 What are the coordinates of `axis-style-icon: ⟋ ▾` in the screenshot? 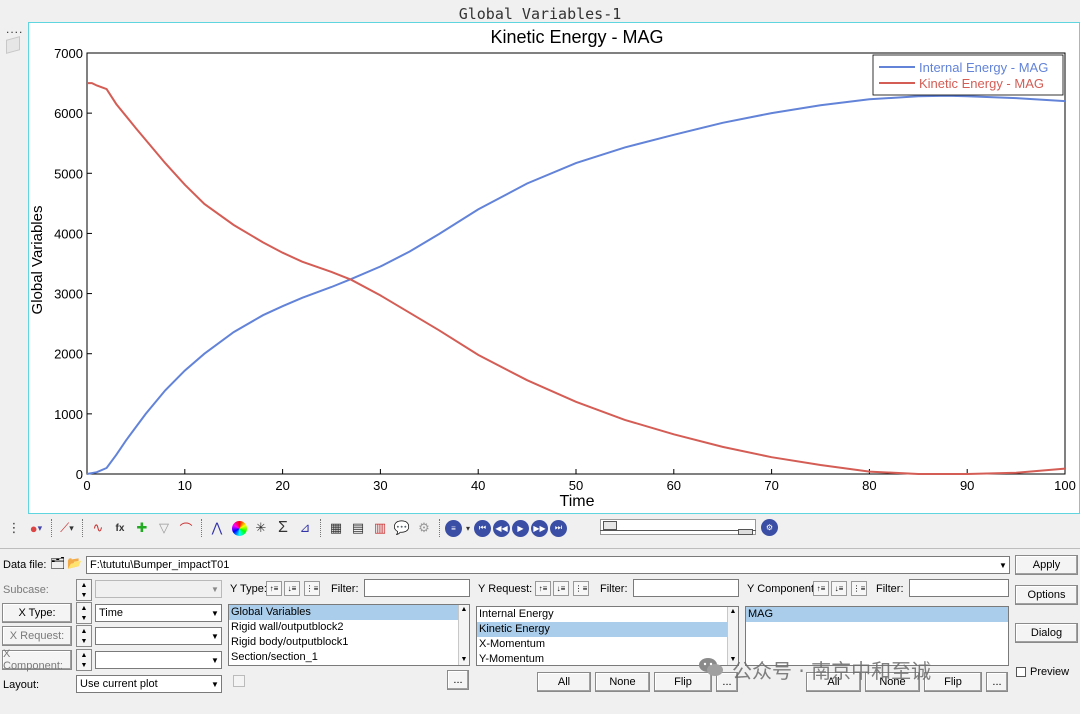 It's located at (67, 528).